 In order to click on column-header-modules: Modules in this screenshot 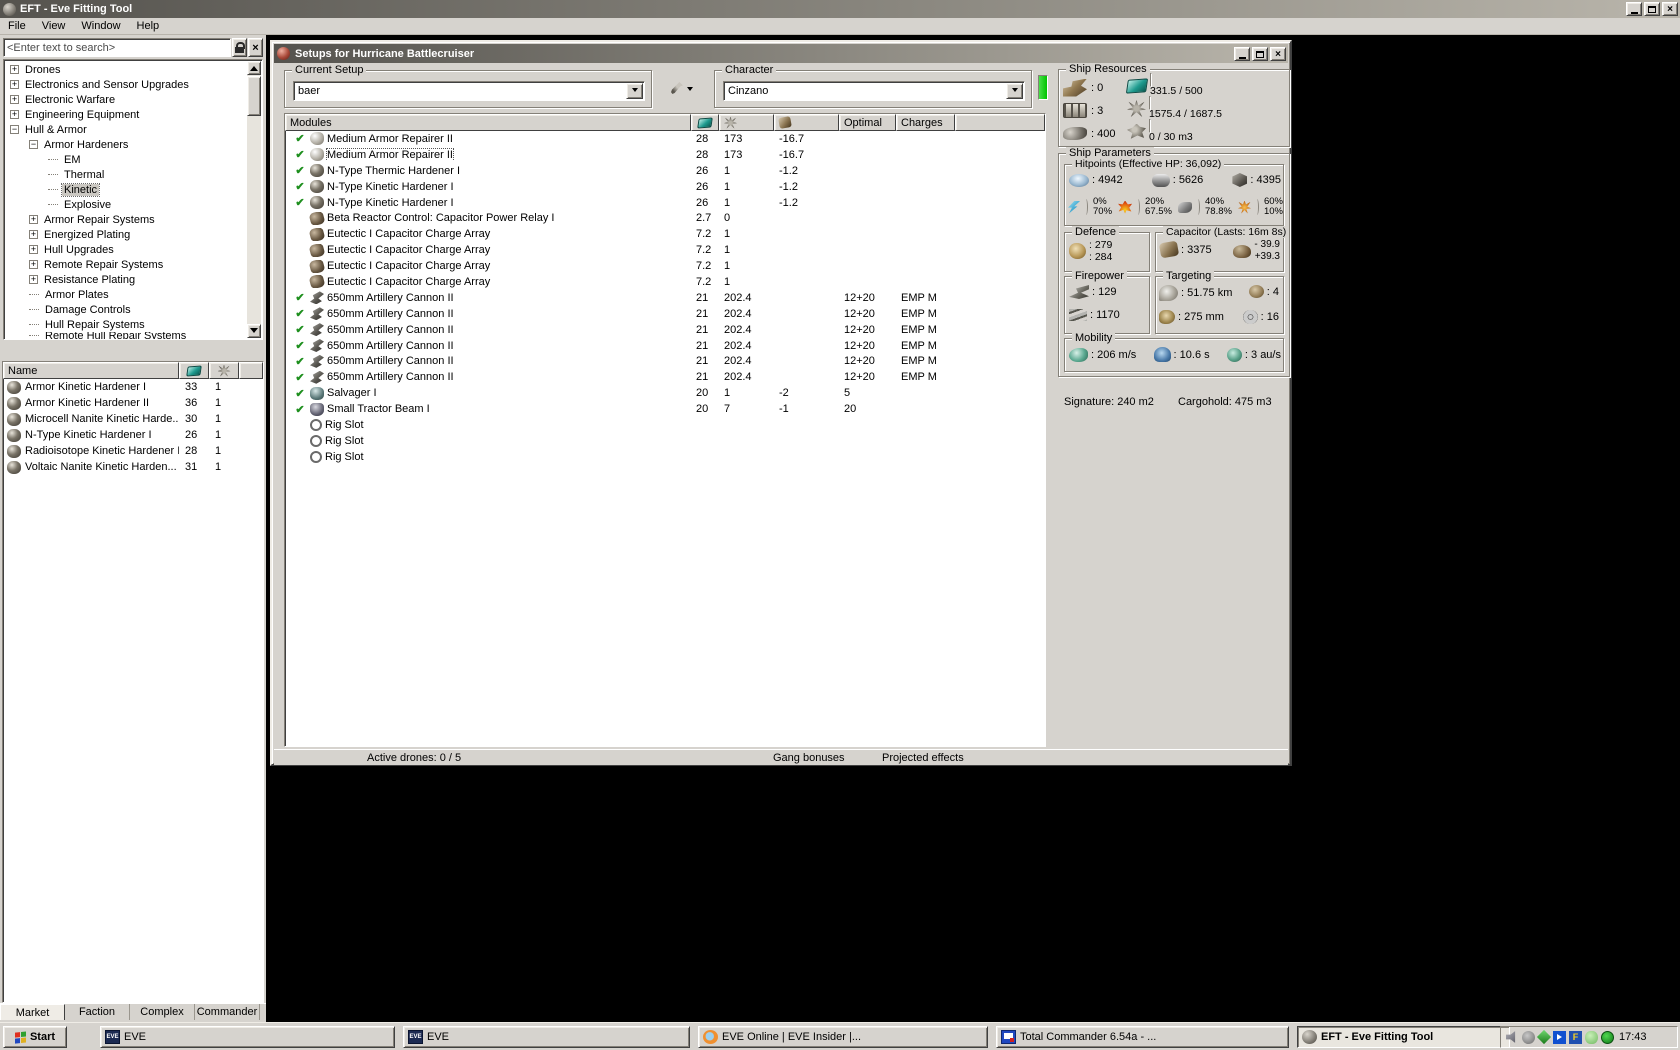, I will do `click(488, 122)`.